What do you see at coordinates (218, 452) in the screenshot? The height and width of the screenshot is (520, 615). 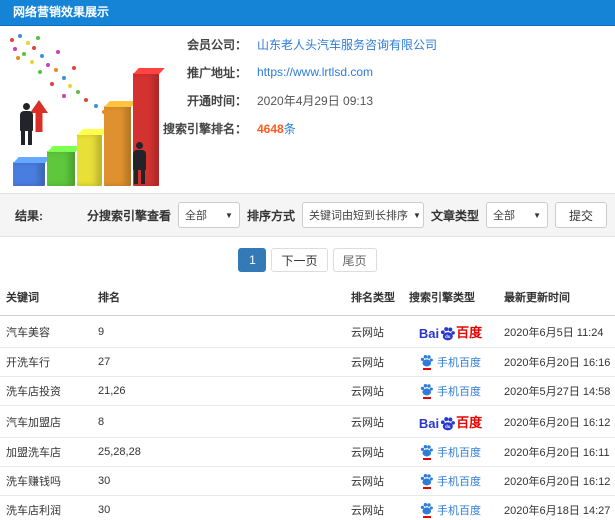 I see `rank-cell: 25,28,28` at bounding box center [218, 452].